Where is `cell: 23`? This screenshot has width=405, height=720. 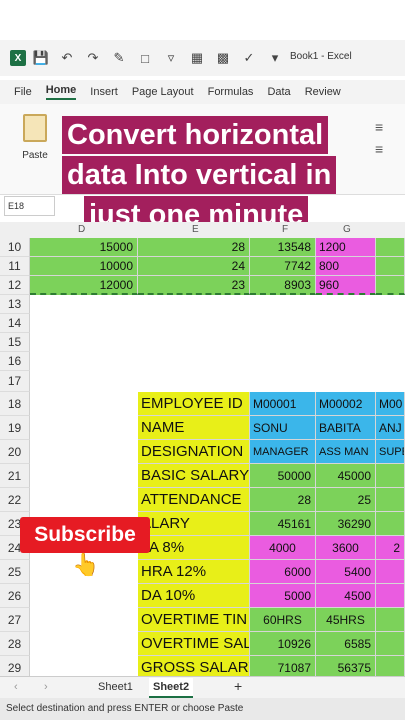
cell: 23 is located at coordinates (194, 285).